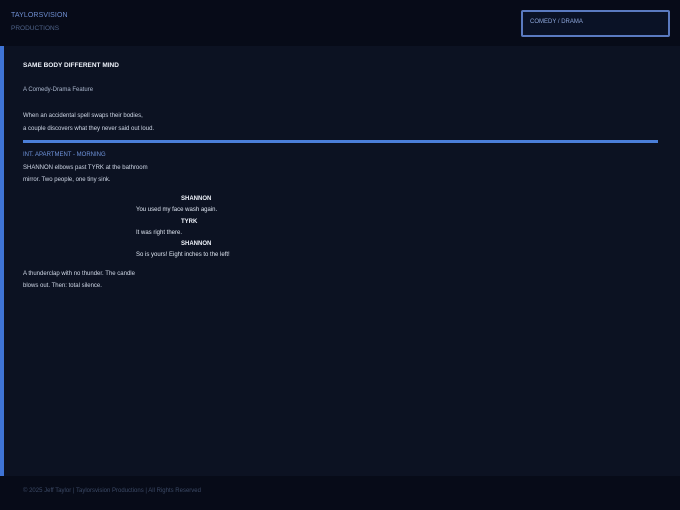 The width and height of the screenshot is (680, 510). I want to click on dialogue-line: So is yours! Eight inches to the left!, so click(183, 255).